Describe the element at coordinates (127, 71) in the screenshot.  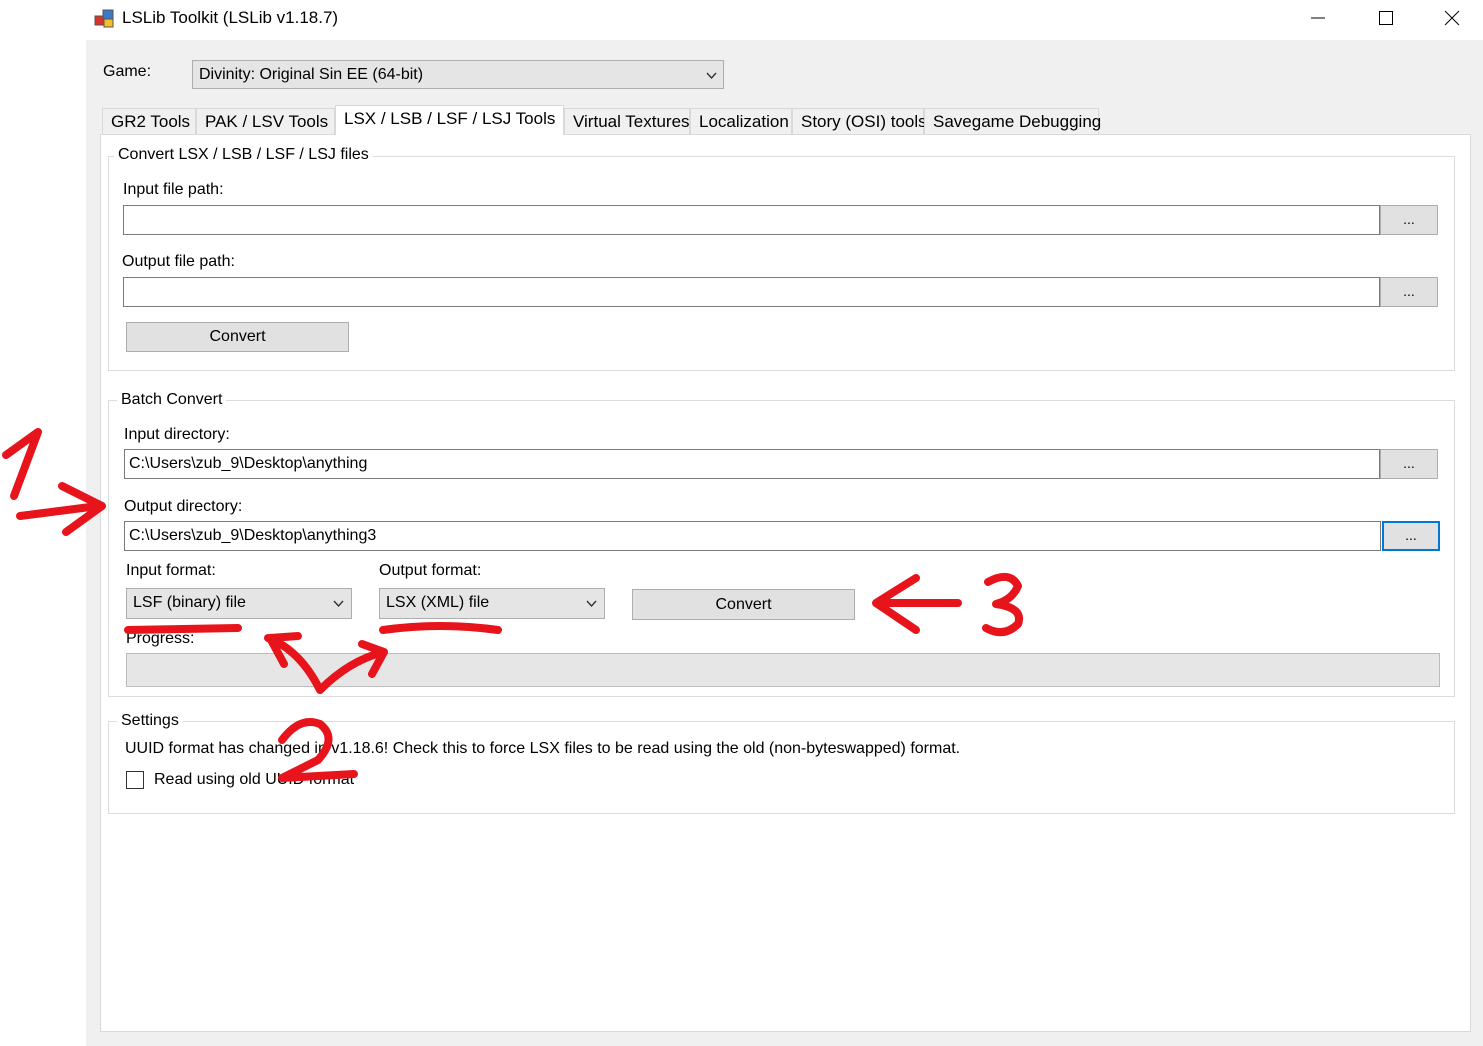
I see `game-label: Game:` at that location.